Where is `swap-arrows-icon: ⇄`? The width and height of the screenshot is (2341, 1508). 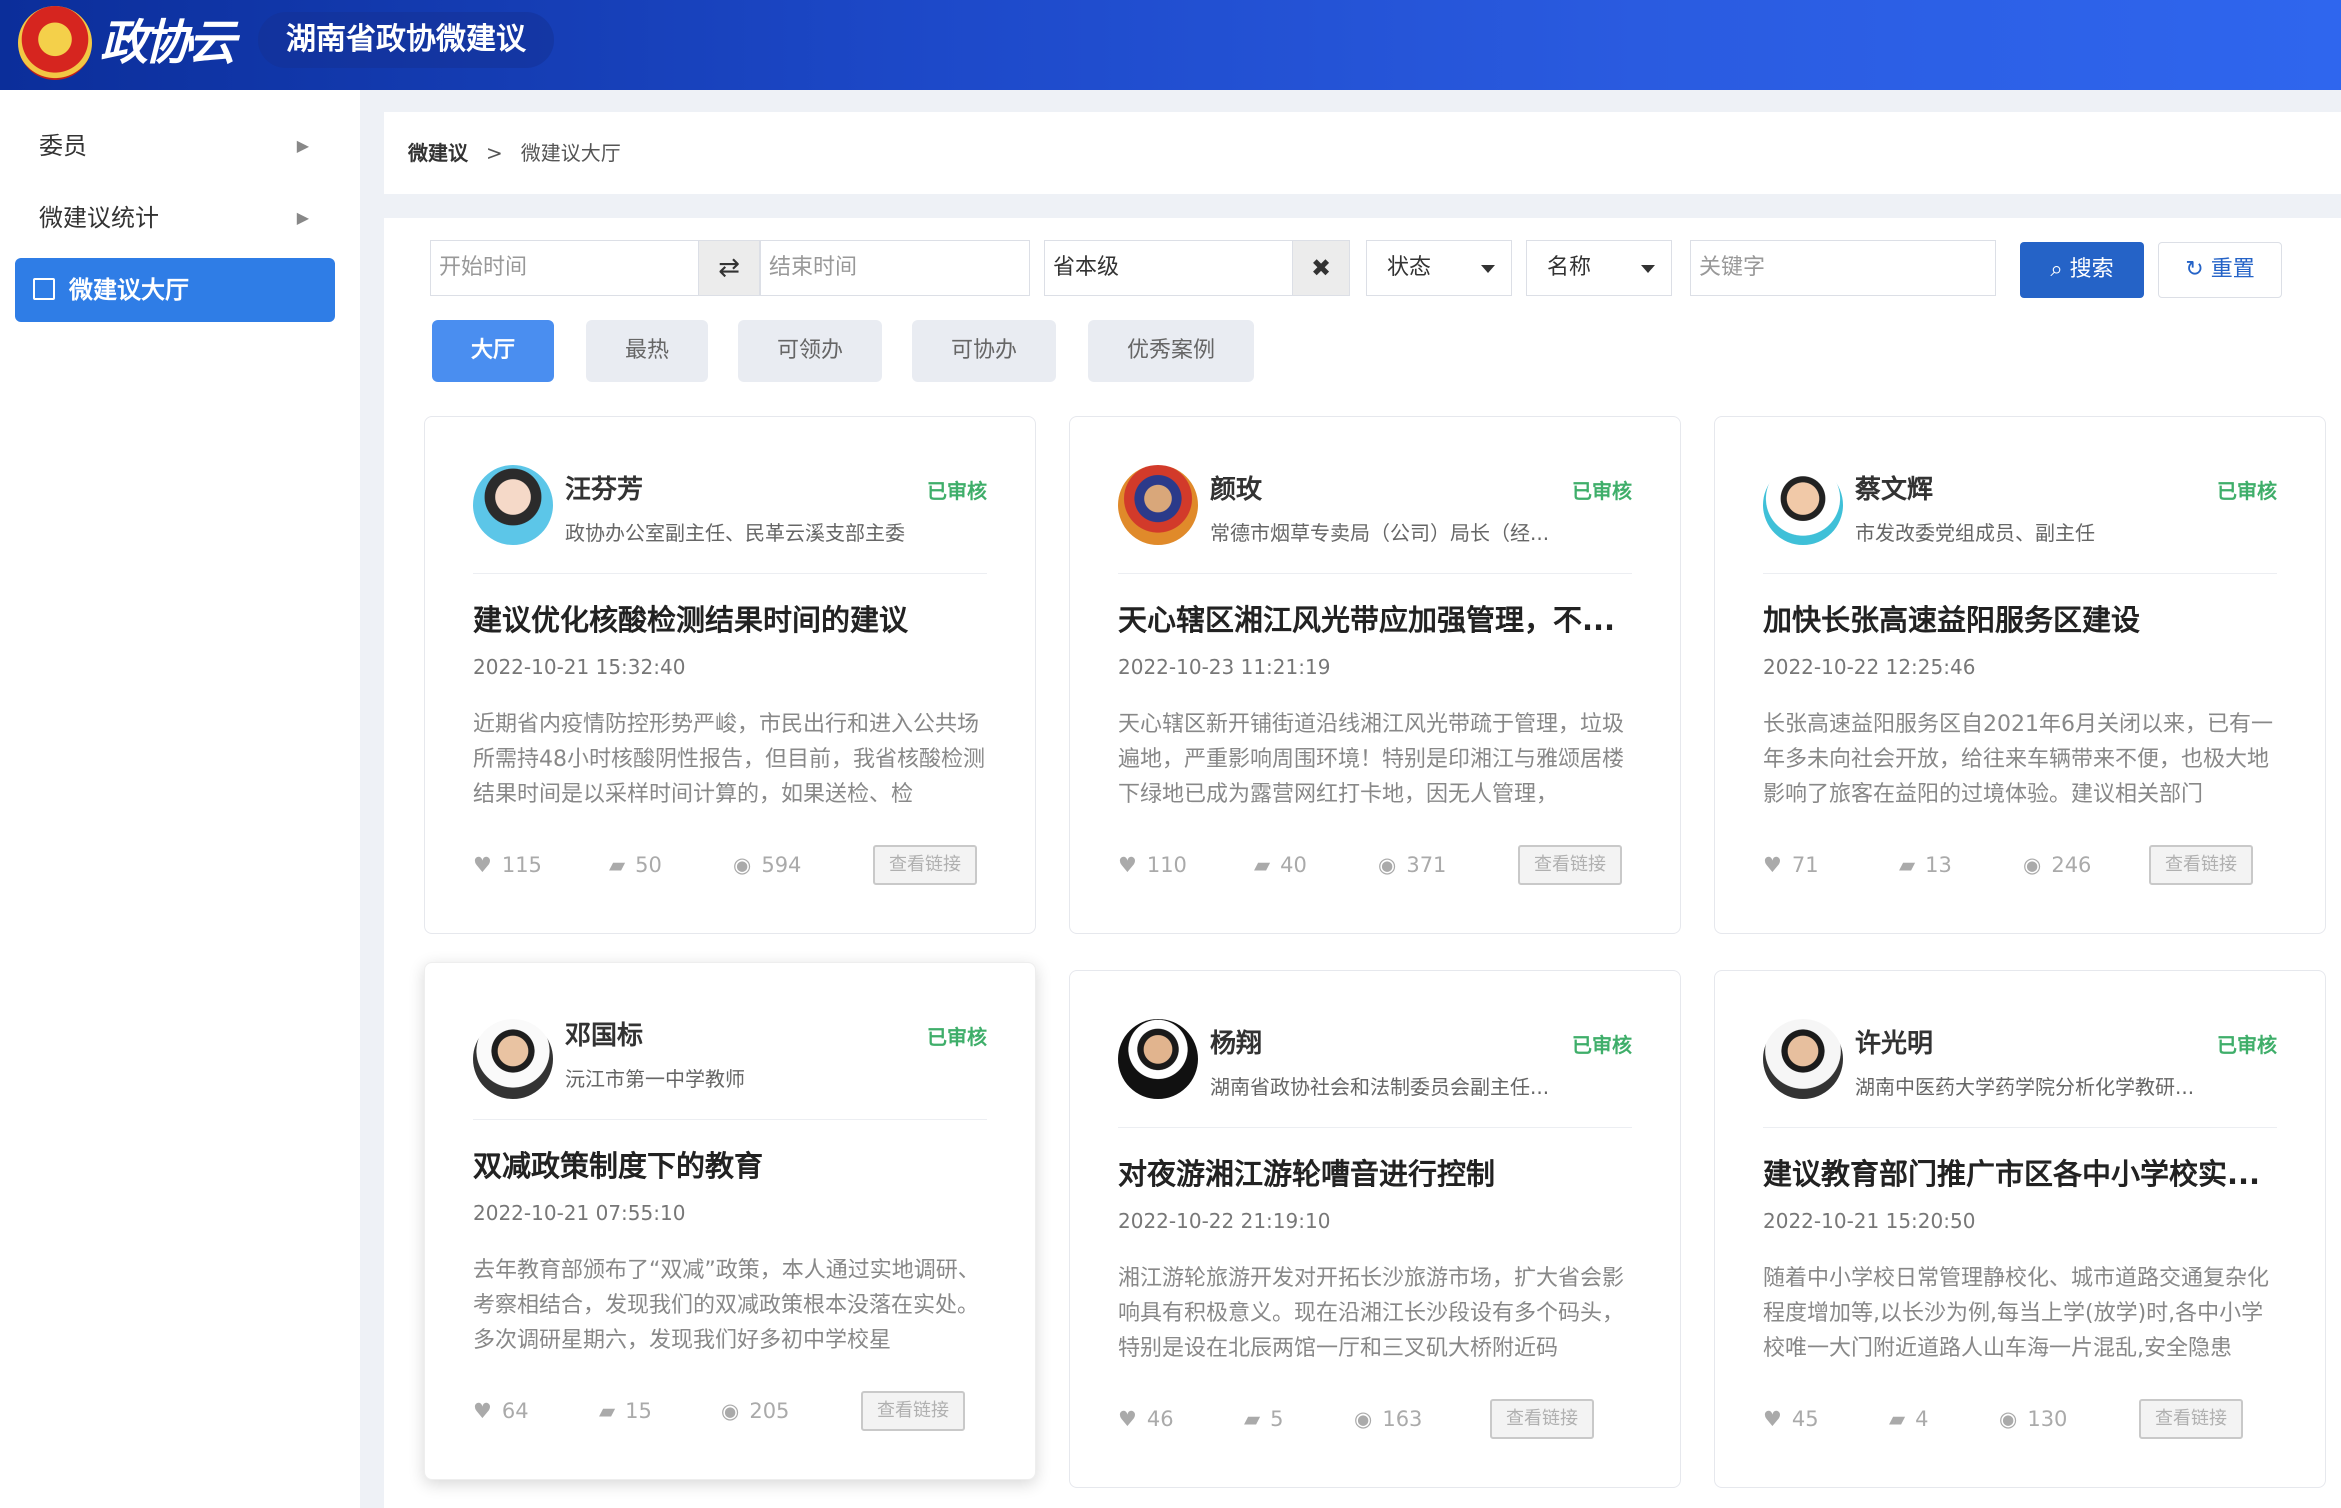
swap-arrows-icon: ⇄ is located at coordinates (729, 268).